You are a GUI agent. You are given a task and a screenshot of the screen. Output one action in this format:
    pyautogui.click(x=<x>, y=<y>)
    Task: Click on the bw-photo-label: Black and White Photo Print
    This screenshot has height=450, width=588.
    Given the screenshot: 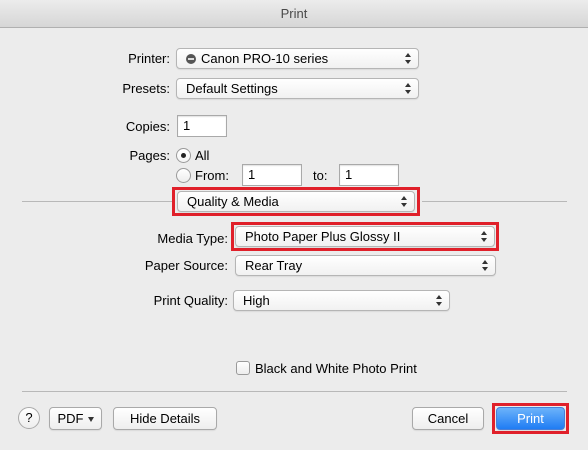 What is the action you would take?
    pyautogui.click(x=336, y=368)
    